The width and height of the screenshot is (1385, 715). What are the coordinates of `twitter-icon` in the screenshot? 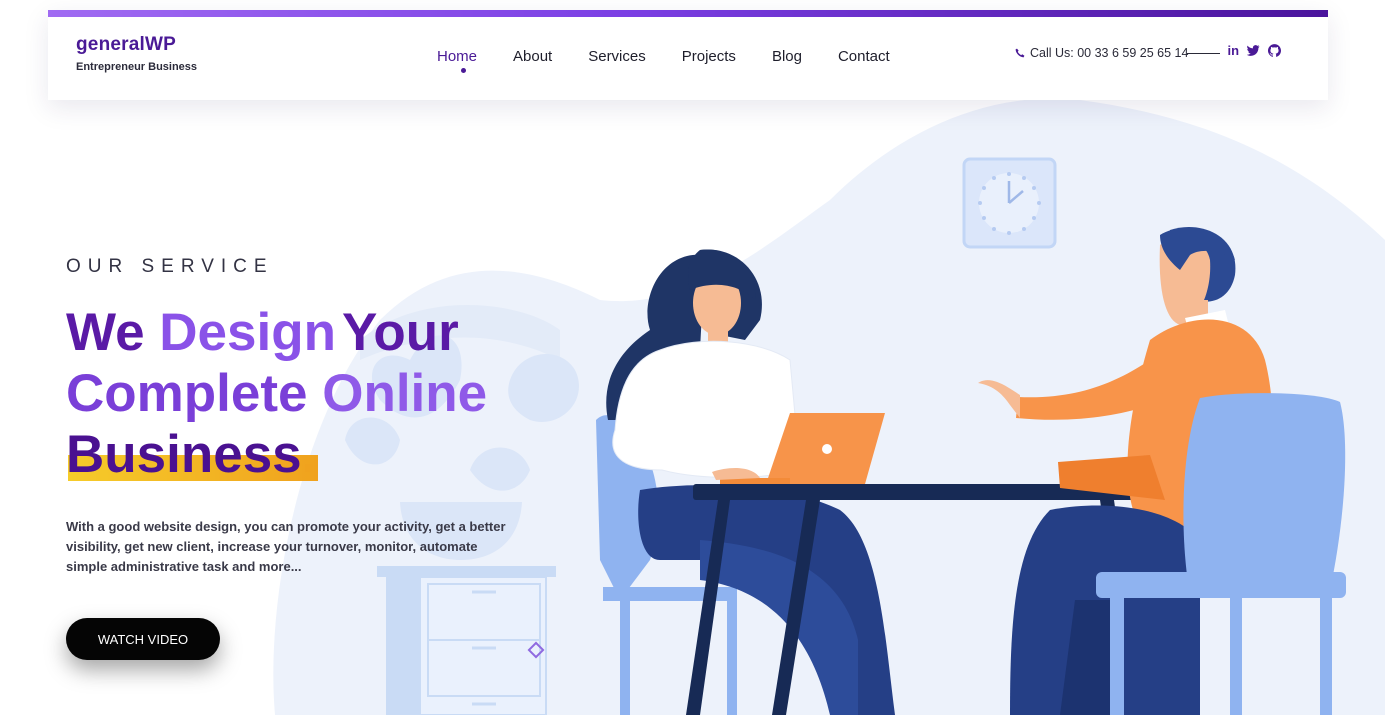 It's located at (1253, 50).